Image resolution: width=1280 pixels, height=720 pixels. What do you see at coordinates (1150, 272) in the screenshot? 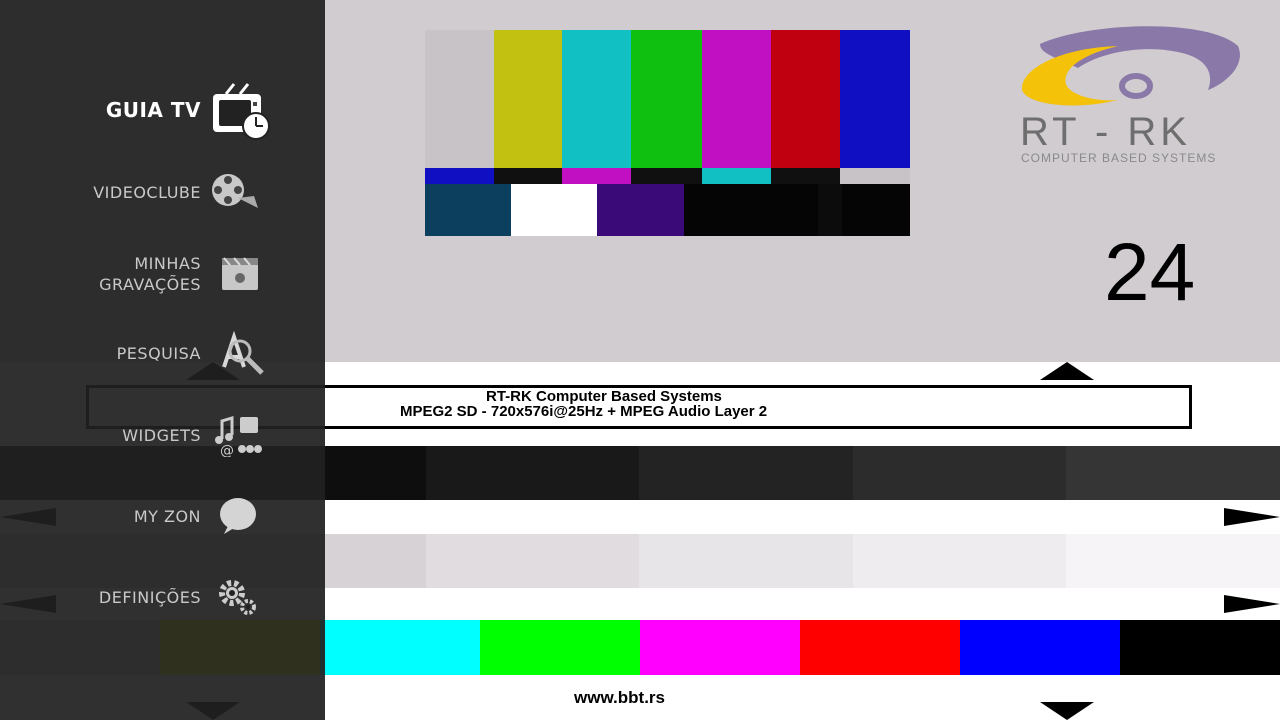
I see `channel-number: 24` at bounding box center [1150, 272].